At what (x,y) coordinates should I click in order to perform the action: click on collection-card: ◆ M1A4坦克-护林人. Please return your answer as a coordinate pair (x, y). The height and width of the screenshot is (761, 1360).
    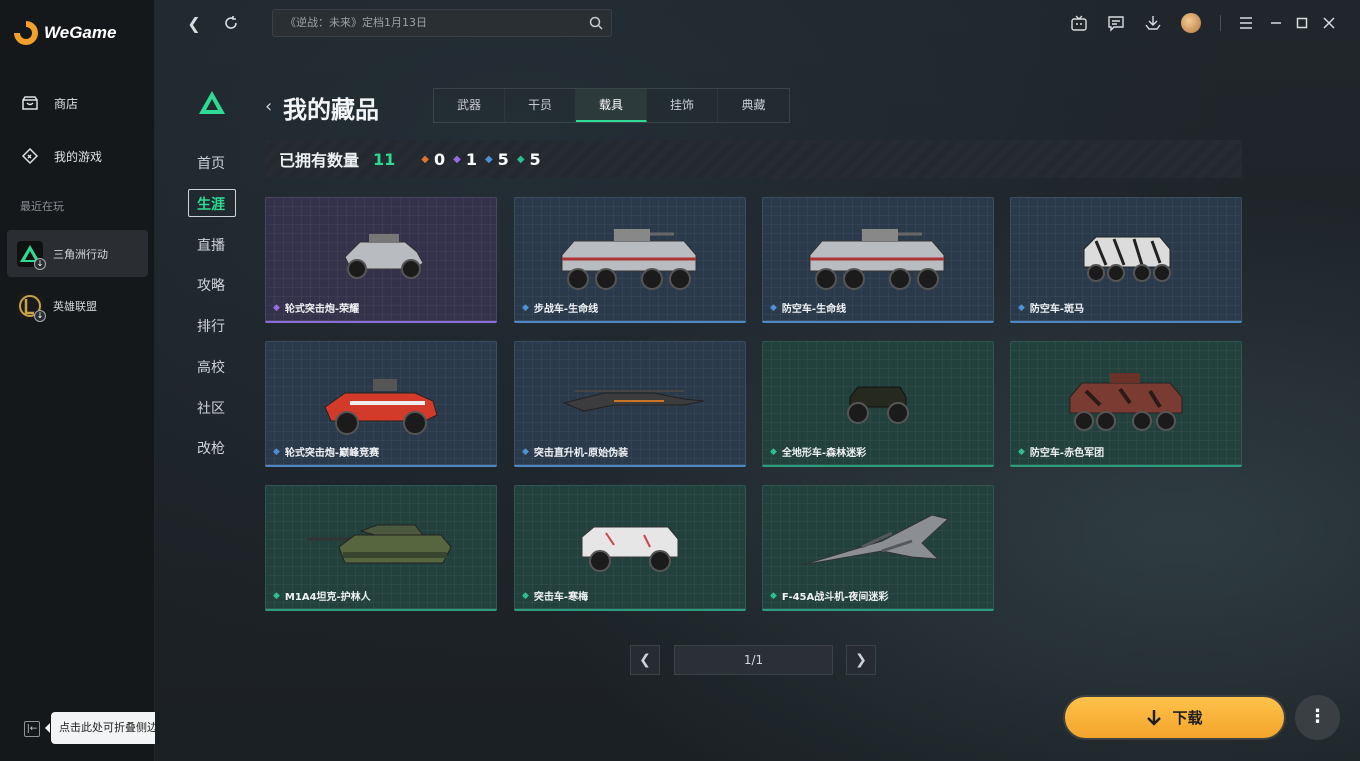
    Looking at the image, I should click on (381, 548).